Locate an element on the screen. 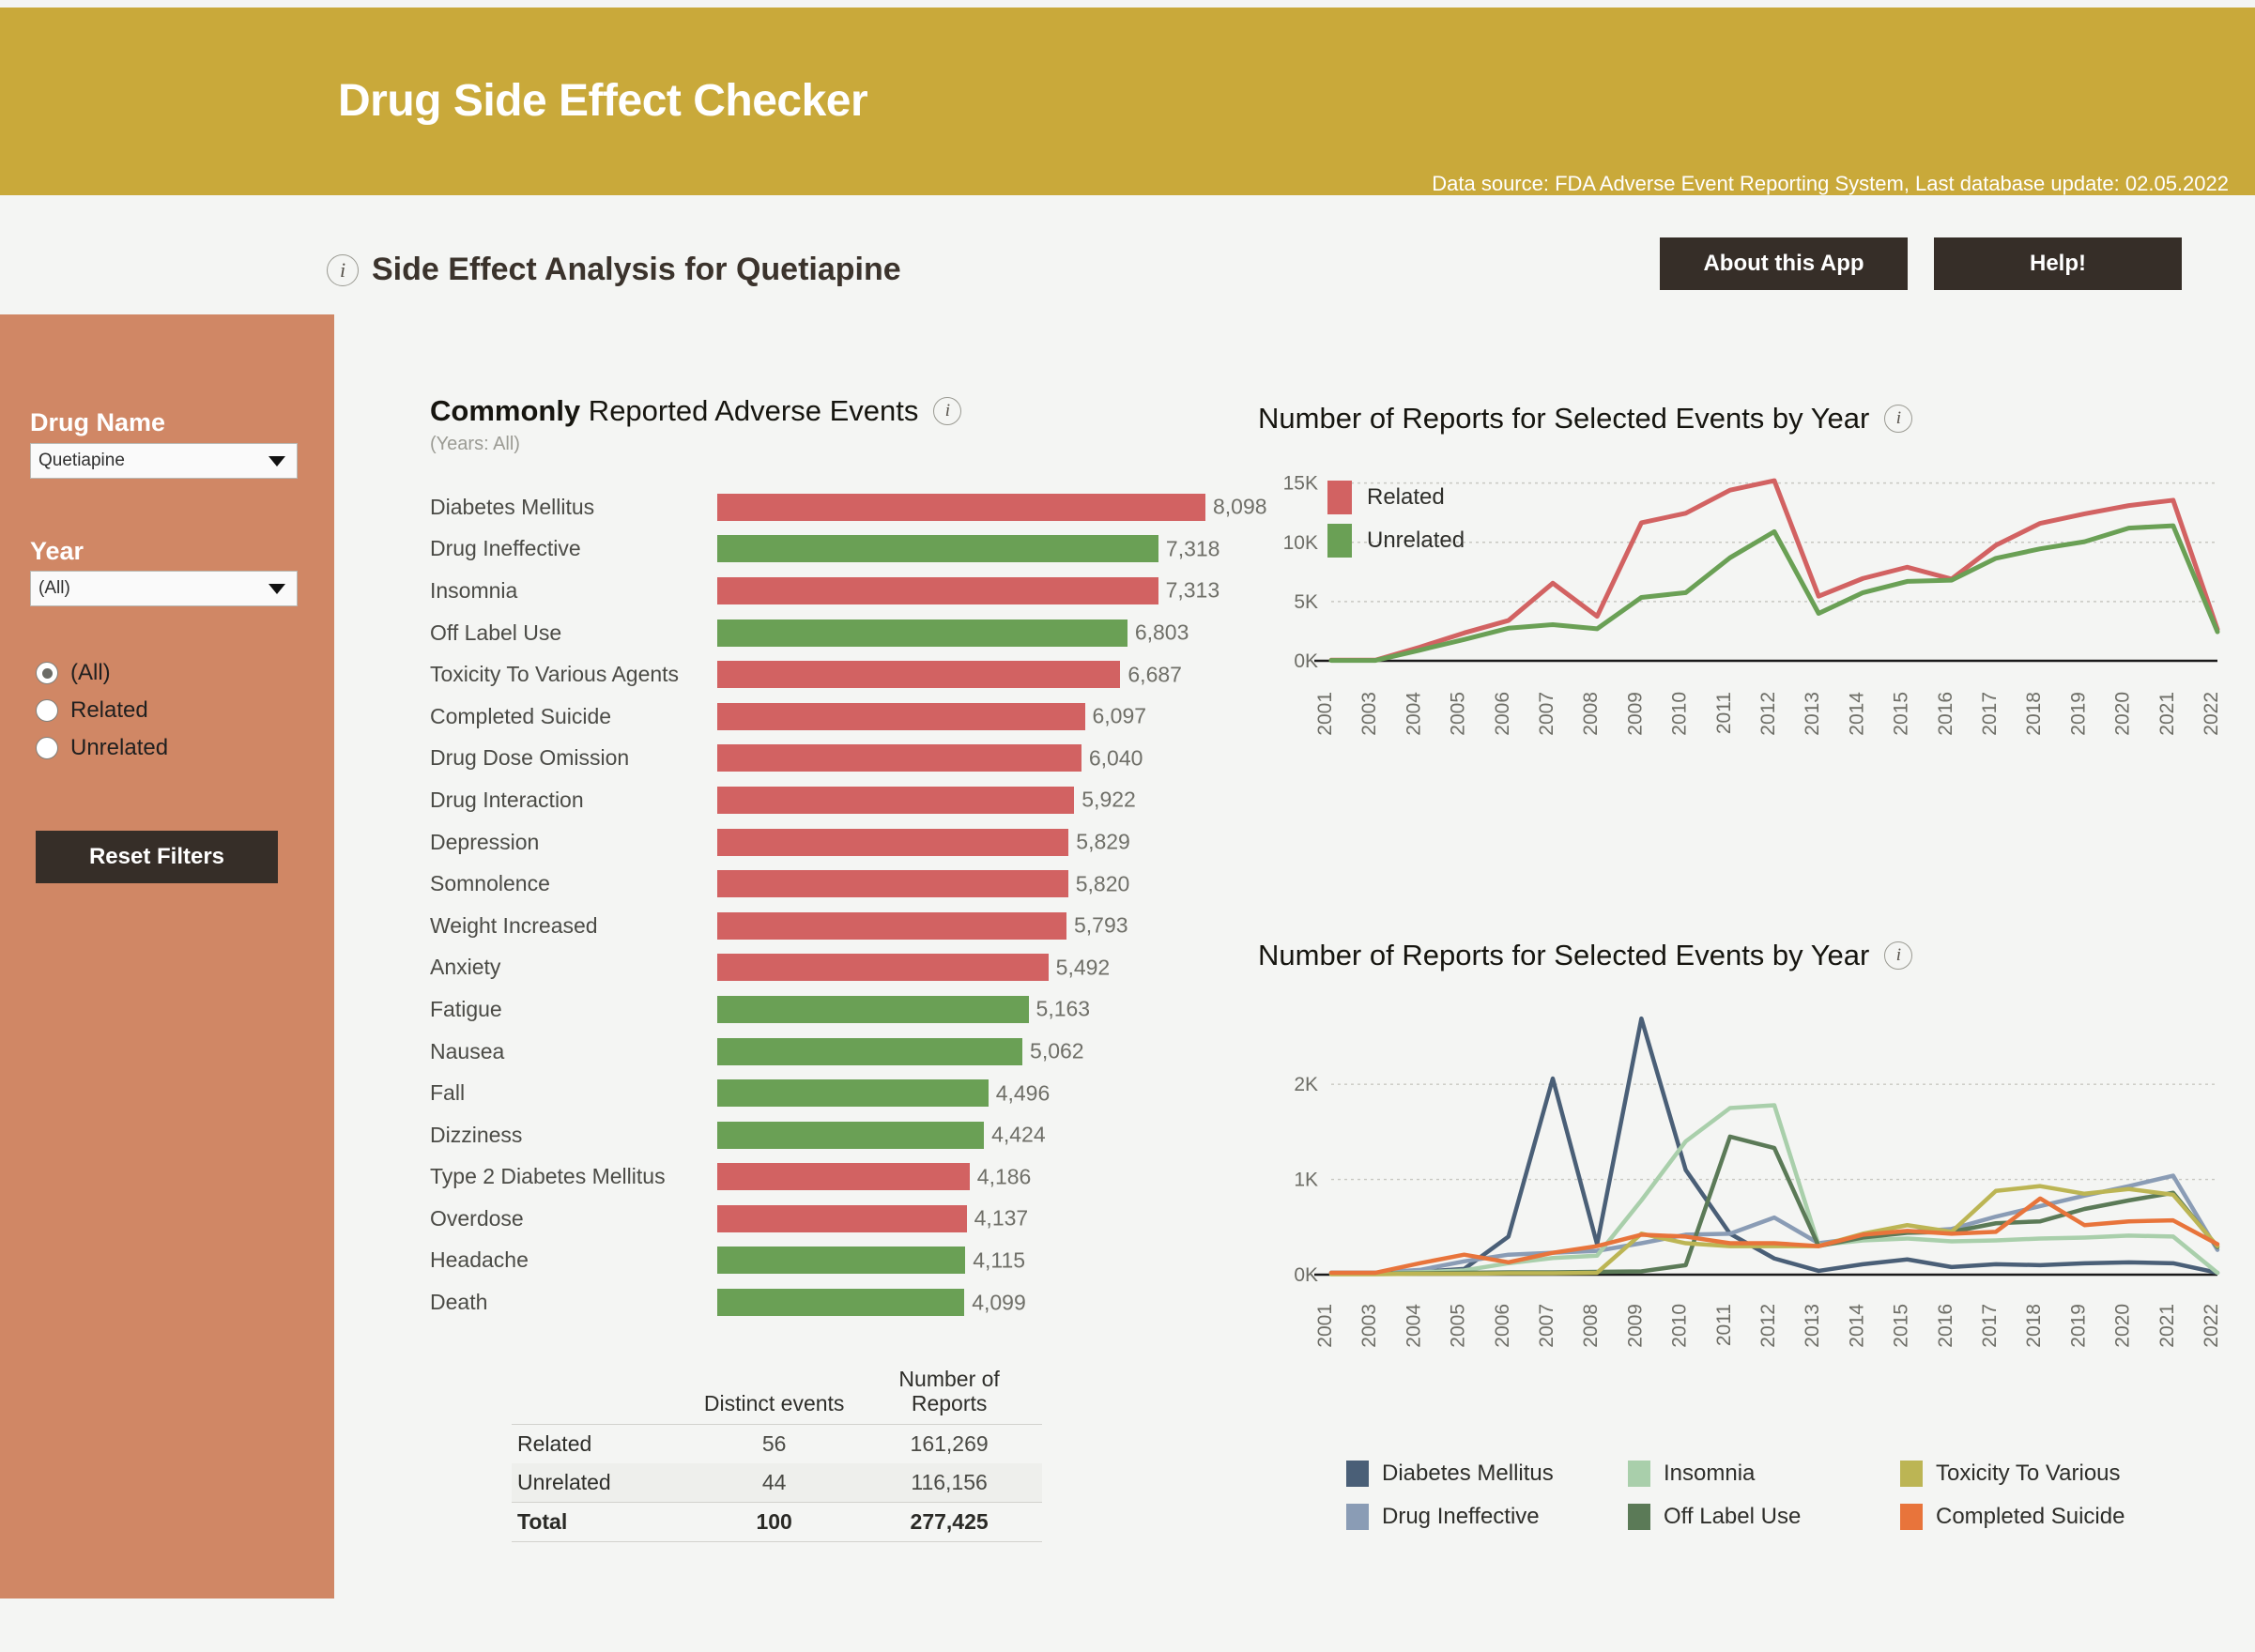 The height and width of the screenshot is (1652, 2255). radio-label: Related is located at coordinates (109, 710).